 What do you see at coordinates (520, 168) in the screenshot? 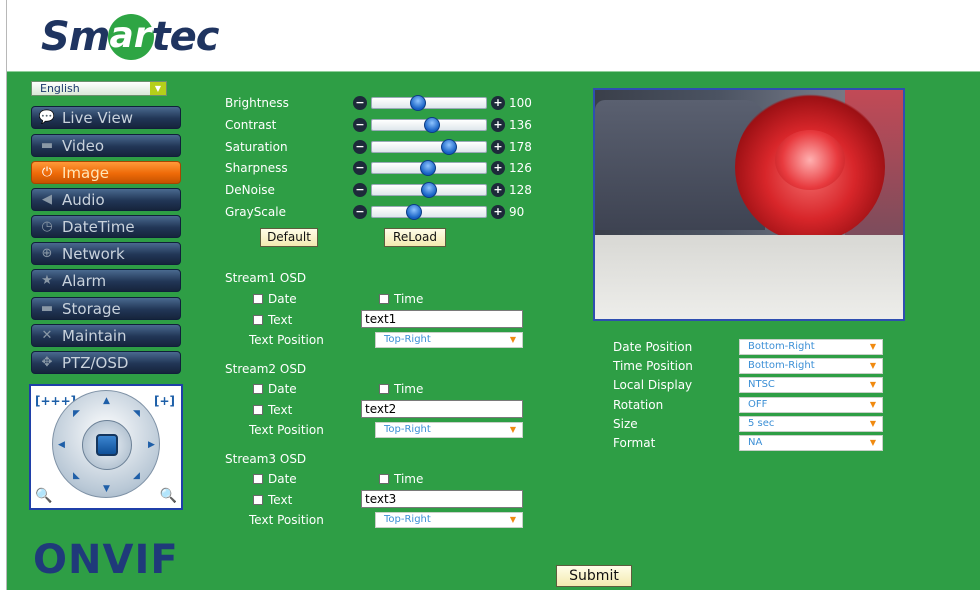
I see `slider-value: 126` at bounding box center [520, 168].